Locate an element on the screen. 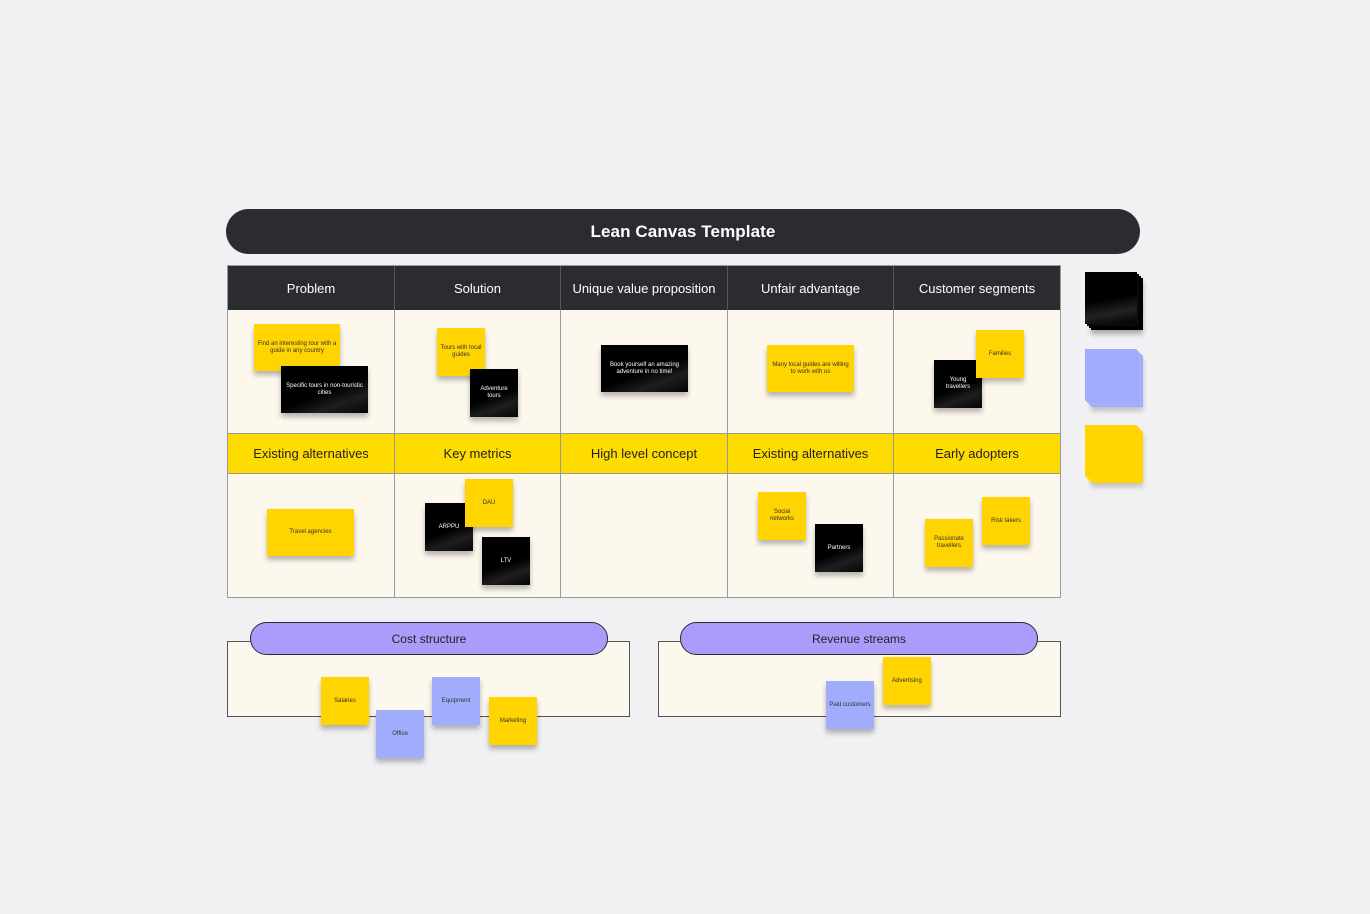 The width and height of the screenshot is (1370, 914). sticky-note: DAU is located at coordinates (489, 503).